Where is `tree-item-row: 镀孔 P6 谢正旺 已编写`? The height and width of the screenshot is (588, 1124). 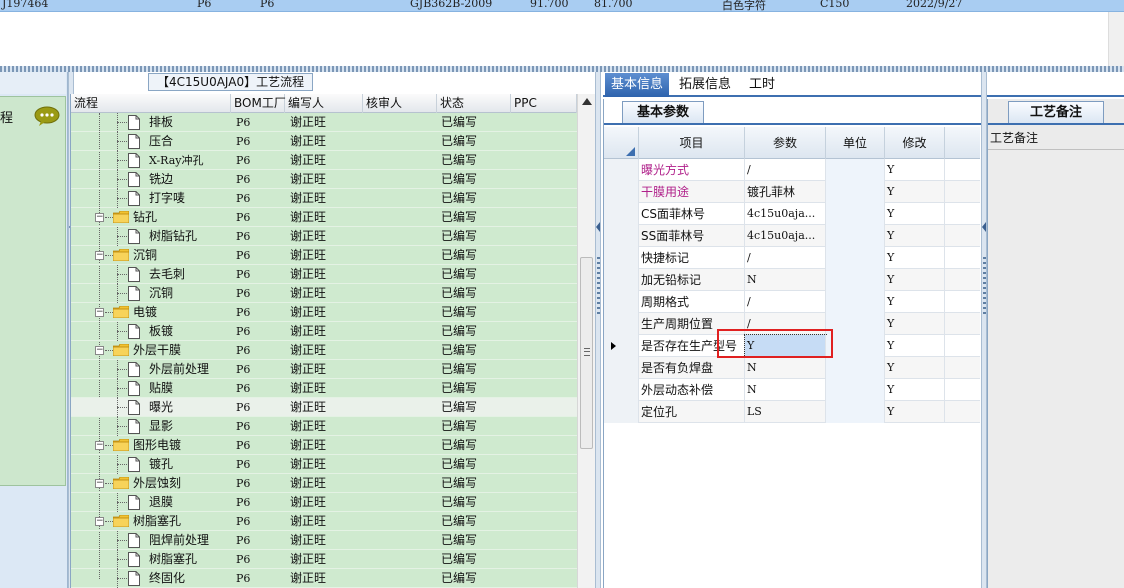 tree-item-row: 镀孔 P6 谢正旺 已编写 is located at coordinates (324, 464).